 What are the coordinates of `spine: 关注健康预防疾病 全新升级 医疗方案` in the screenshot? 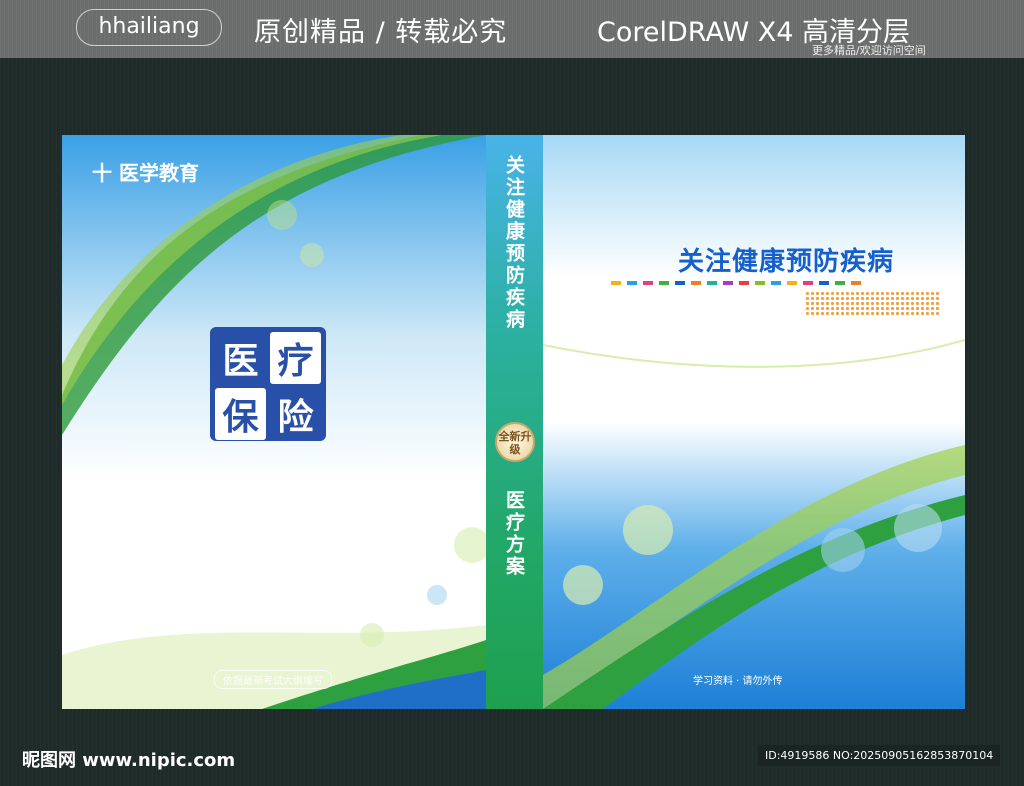 It's located at (514, 422).